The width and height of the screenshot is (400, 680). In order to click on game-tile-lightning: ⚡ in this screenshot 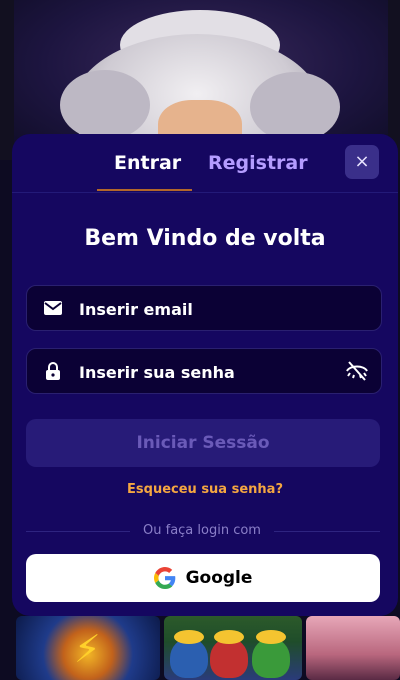, I will do `click(88, 648)`.